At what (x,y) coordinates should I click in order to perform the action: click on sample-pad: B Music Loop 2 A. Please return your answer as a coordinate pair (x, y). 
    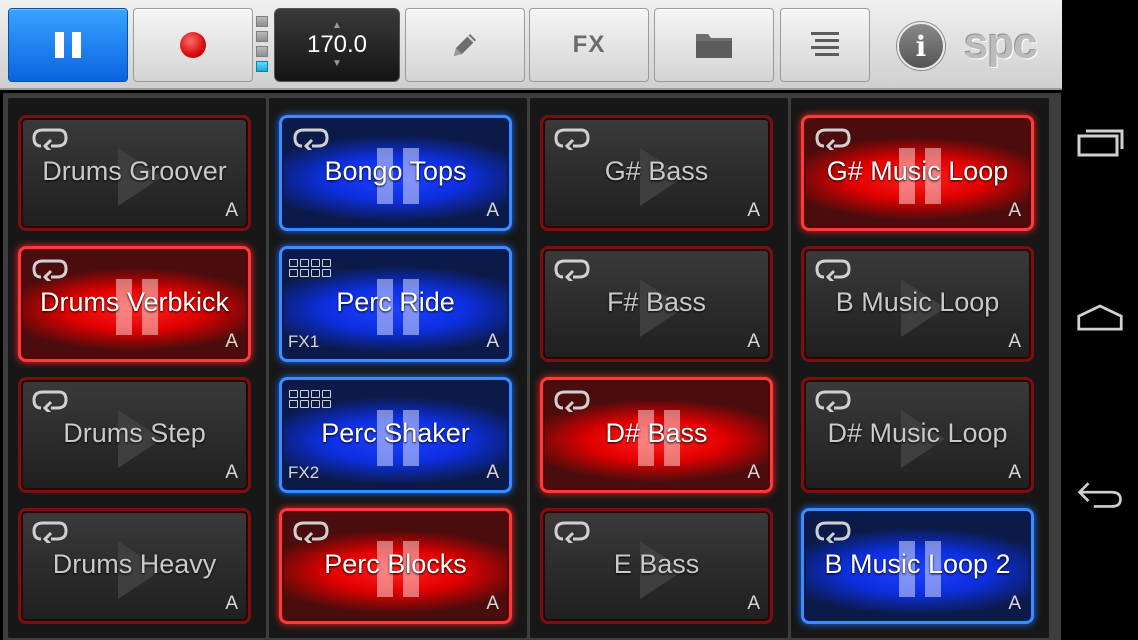
    Looking at the image, I should click on (917, 566).